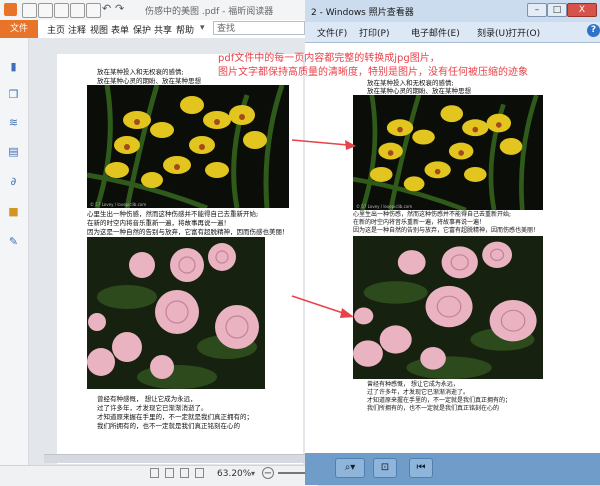 The width and height of the screenshot is (600, 486). I want to click on previous-icon: ⏮, so click(421, 468).